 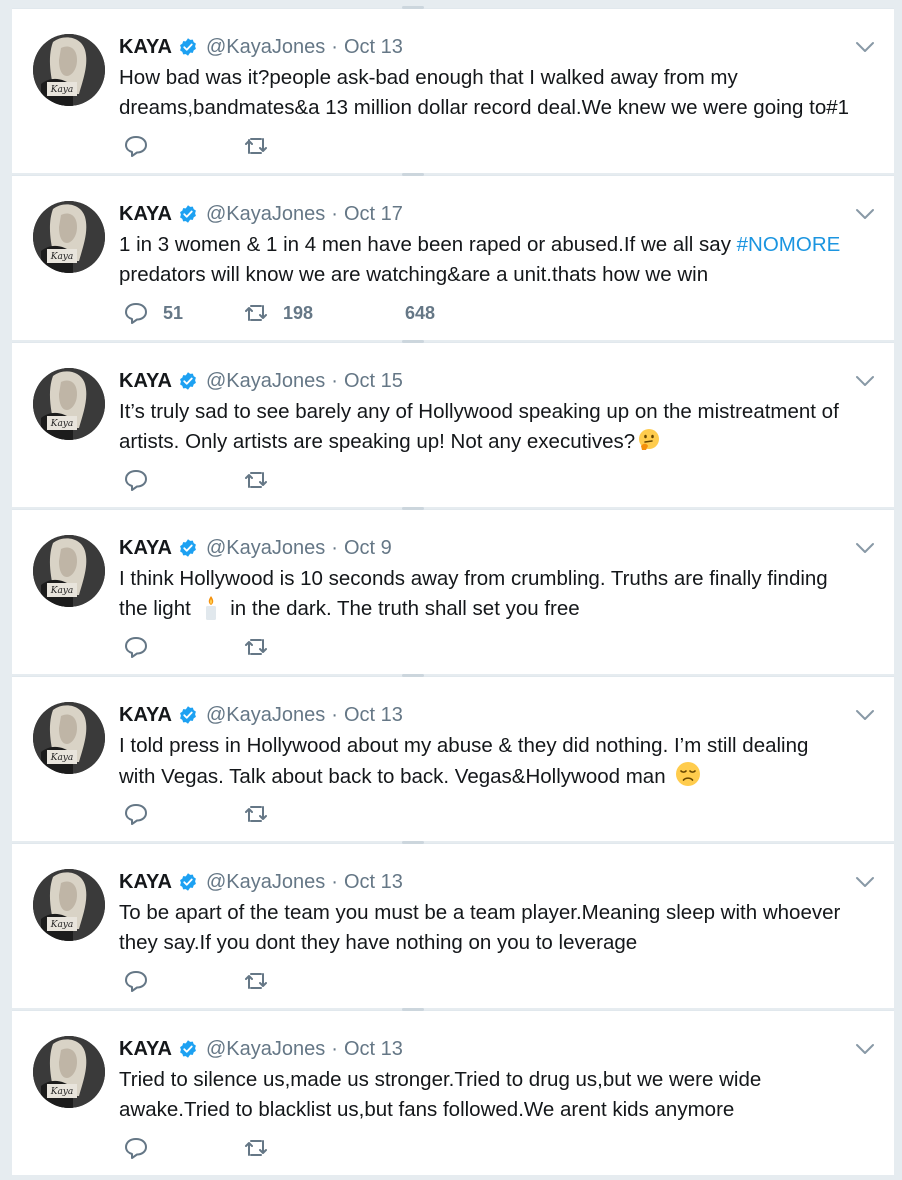 What do you see at coordinates (368, 548) in the screenshot?
I see `tweet-date: Oct 9` at bounding box center [368, 548].